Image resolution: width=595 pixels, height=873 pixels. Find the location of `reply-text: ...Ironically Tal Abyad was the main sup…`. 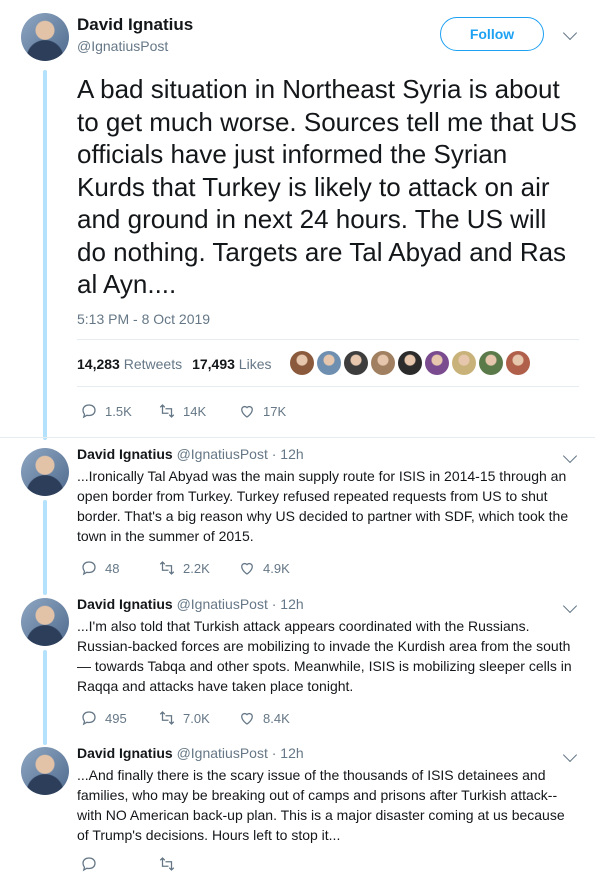

reply-text: ...Ironically Tal Abyad was the main sup… is located at coordinates (323, 506).